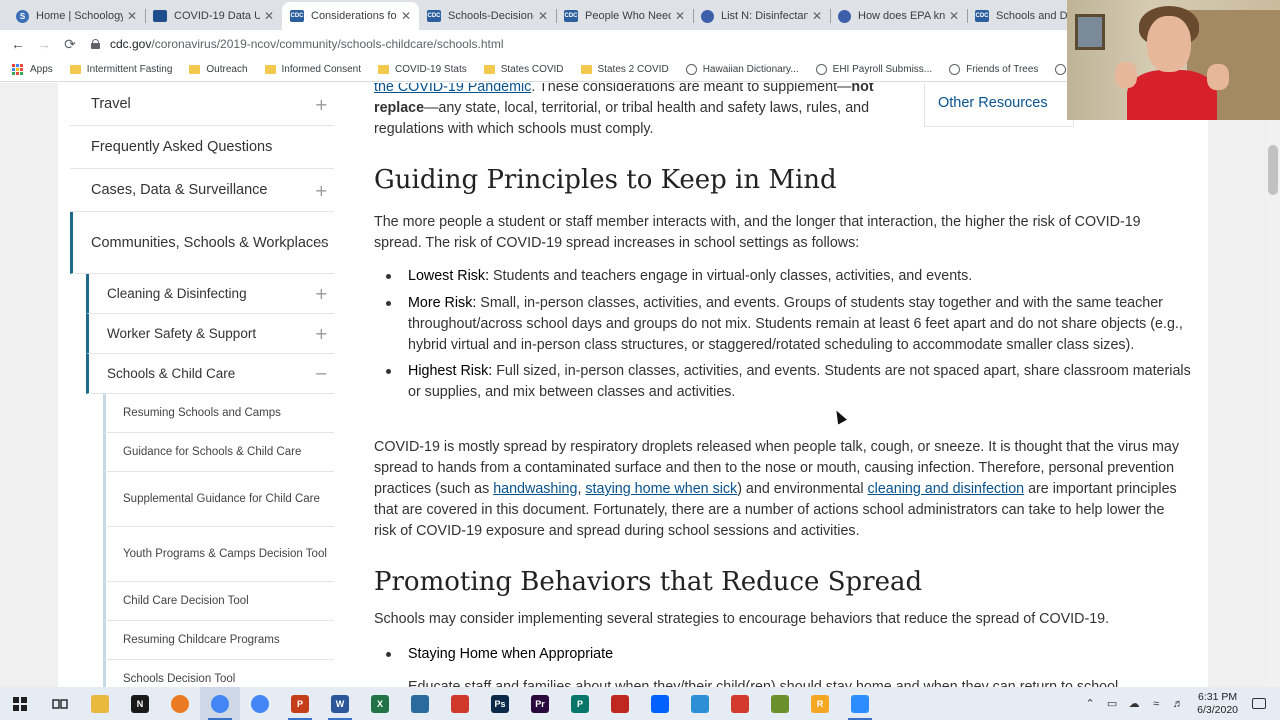  What do you see at coordinates (1273, 170) in the screenshot?
I see `scrollbar-thumb` at bounding box center [1273, 170].